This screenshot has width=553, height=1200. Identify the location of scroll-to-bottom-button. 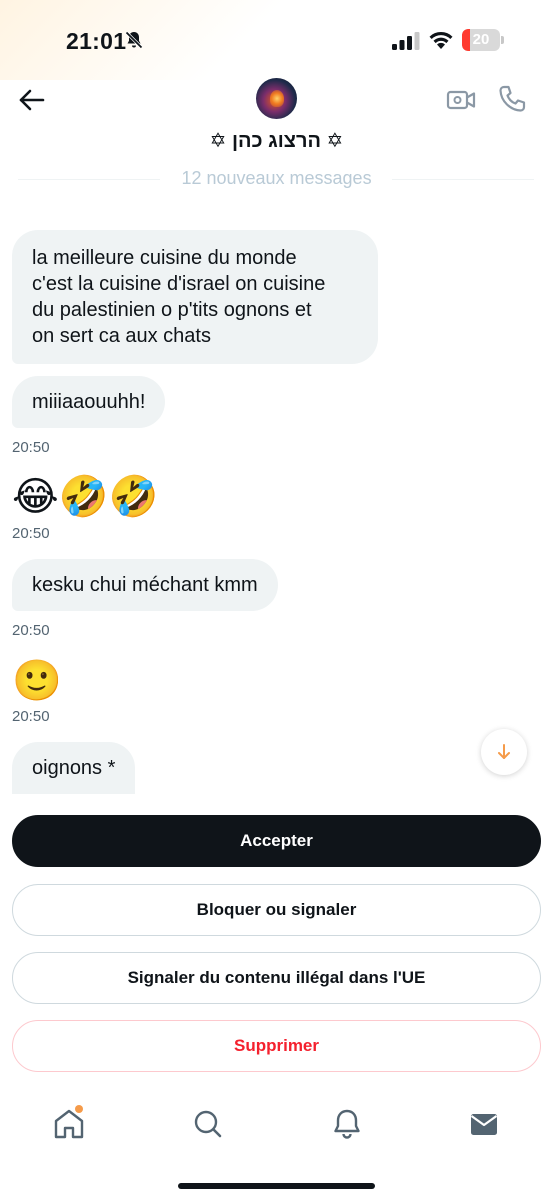
(504, 752).